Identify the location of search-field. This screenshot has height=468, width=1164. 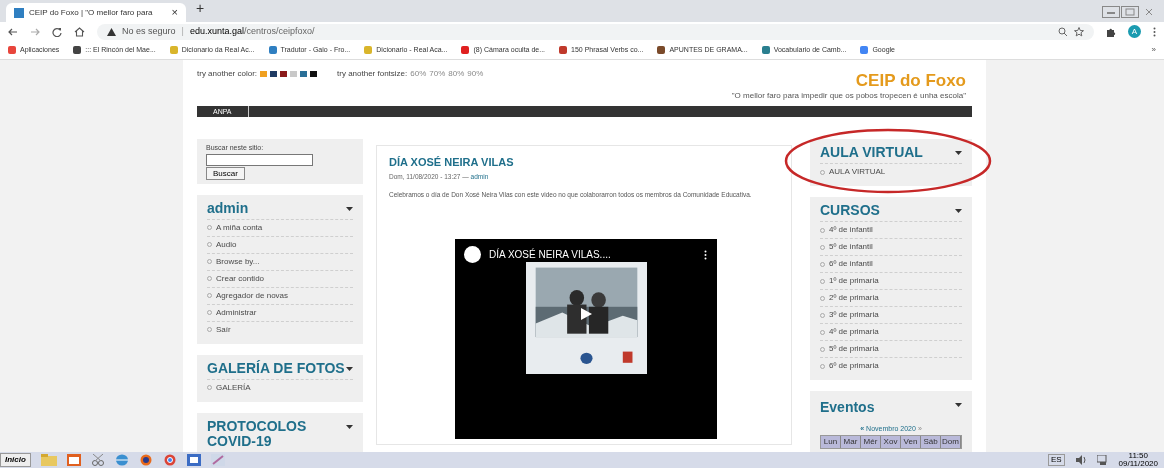
(259, 159).